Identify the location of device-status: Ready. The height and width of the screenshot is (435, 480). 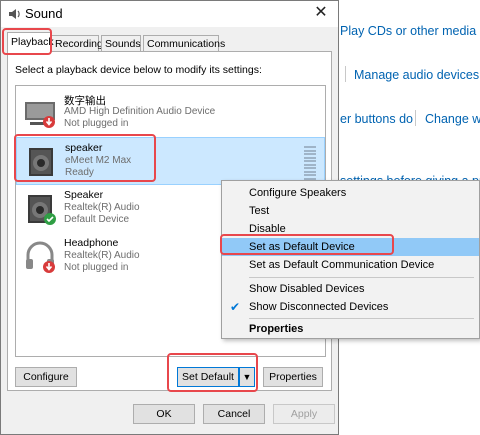
(79, 172).